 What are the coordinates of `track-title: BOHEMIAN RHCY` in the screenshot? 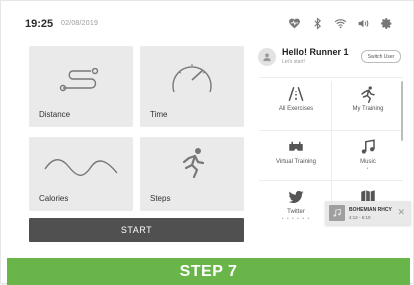 It's located at (370, 210).